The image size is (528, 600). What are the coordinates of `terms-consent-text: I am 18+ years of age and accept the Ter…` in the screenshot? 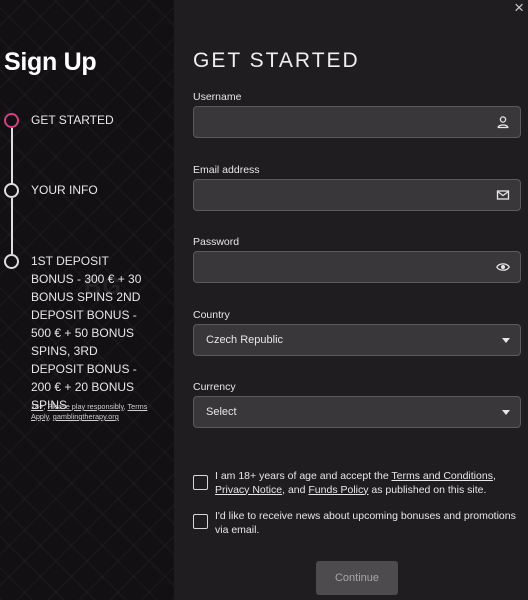 It's located at (370, 483).